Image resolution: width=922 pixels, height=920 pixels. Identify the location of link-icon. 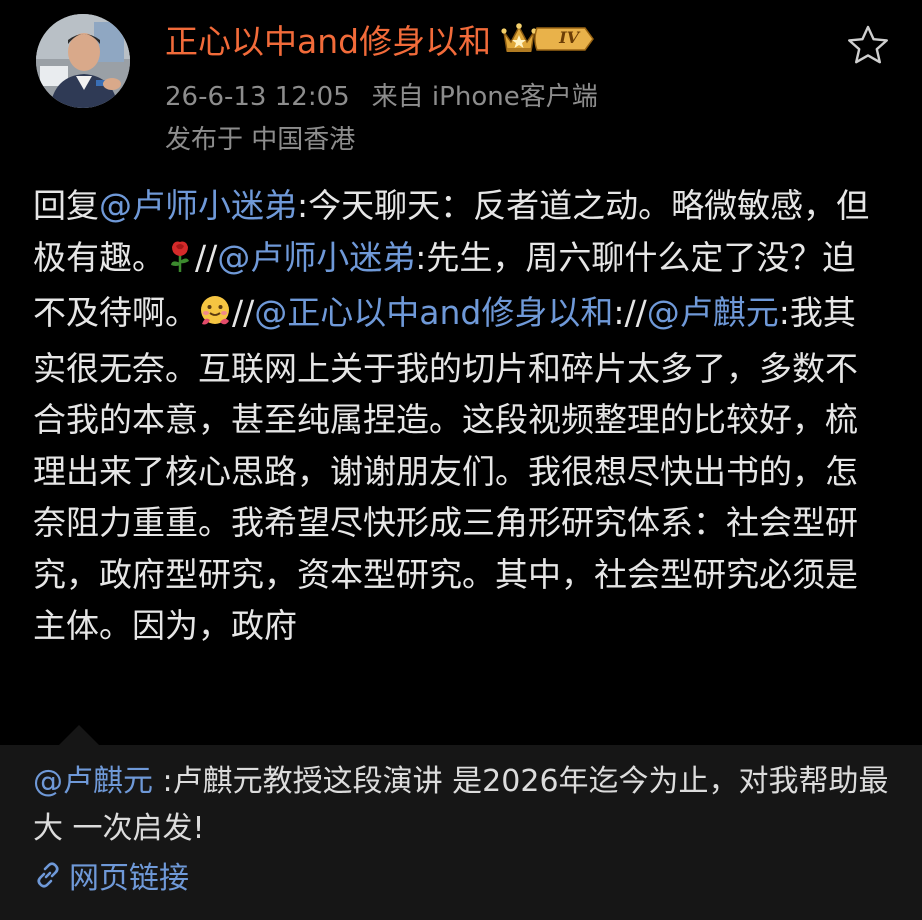
(48, 875).